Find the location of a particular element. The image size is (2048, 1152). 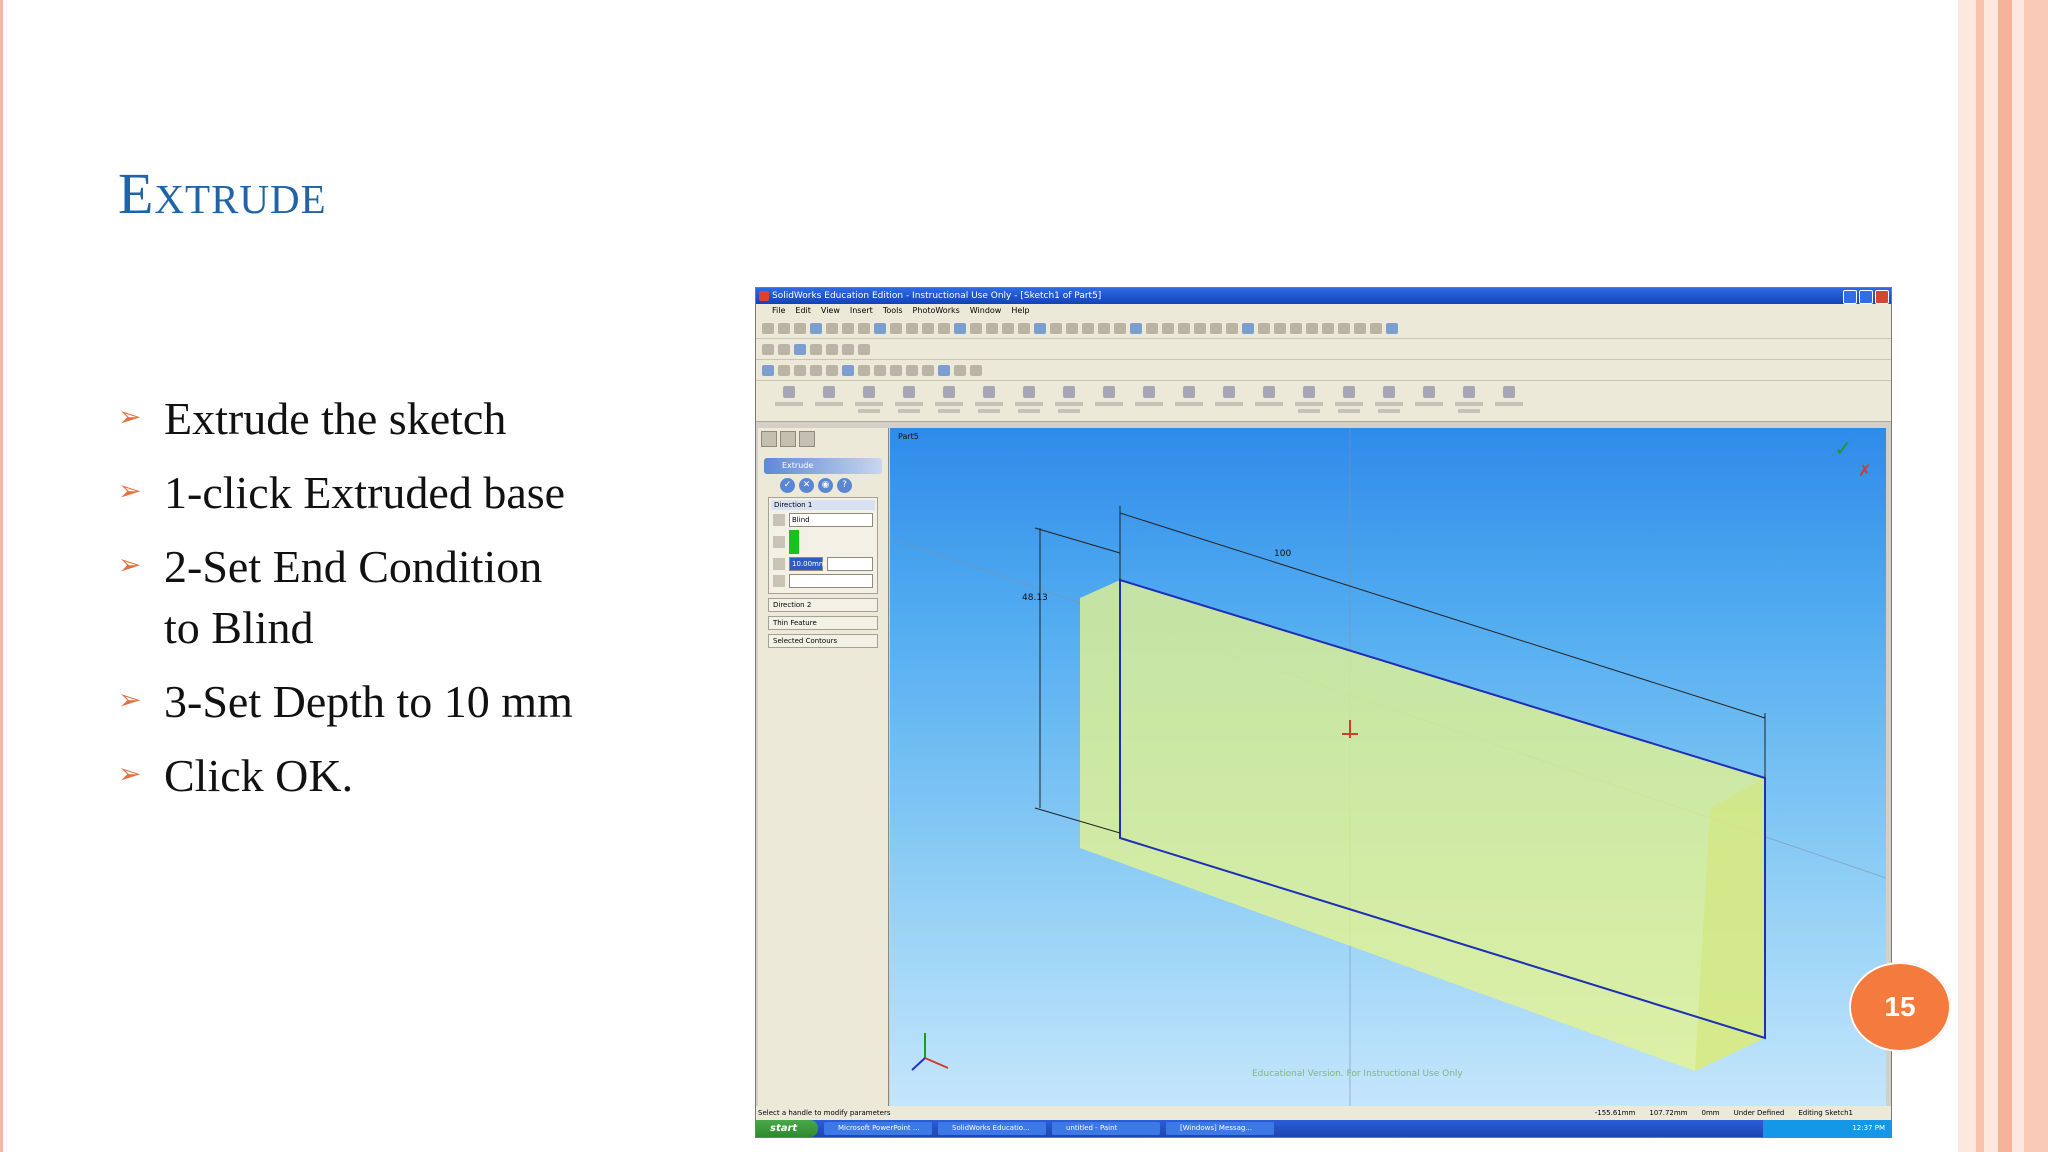

direction-vector-field is located at coordinates (794, 542).